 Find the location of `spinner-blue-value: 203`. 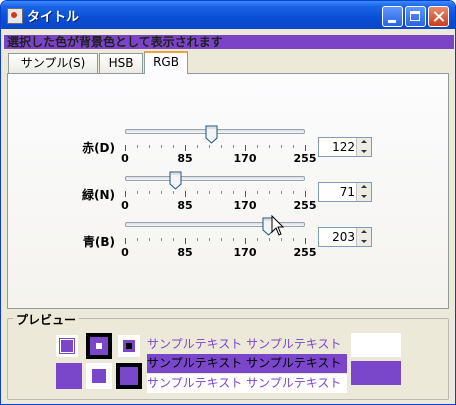

spinner-blue-value: 203 is located at coordinates (343, 237).